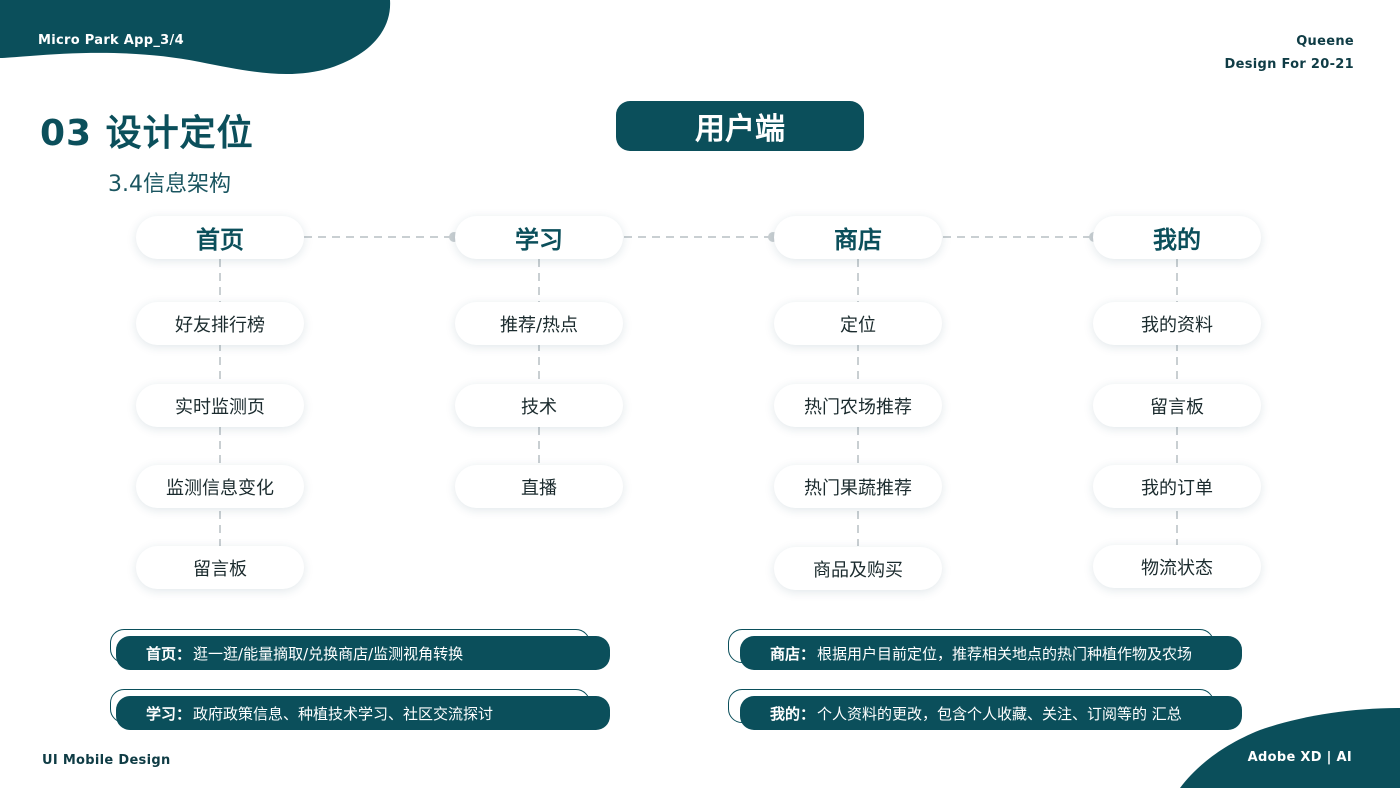  I want to click on node-item: 技术, so click(539, 405).